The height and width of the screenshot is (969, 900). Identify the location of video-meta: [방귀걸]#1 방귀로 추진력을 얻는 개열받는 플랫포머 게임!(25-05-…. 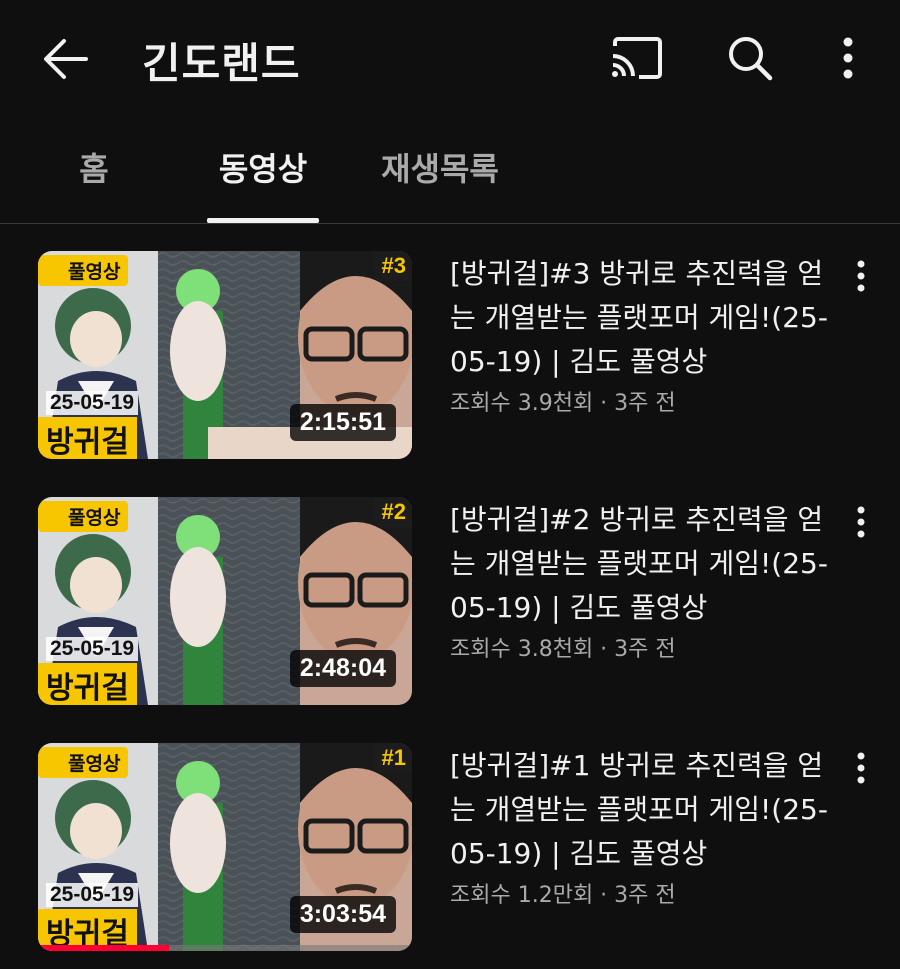
(645, 829).